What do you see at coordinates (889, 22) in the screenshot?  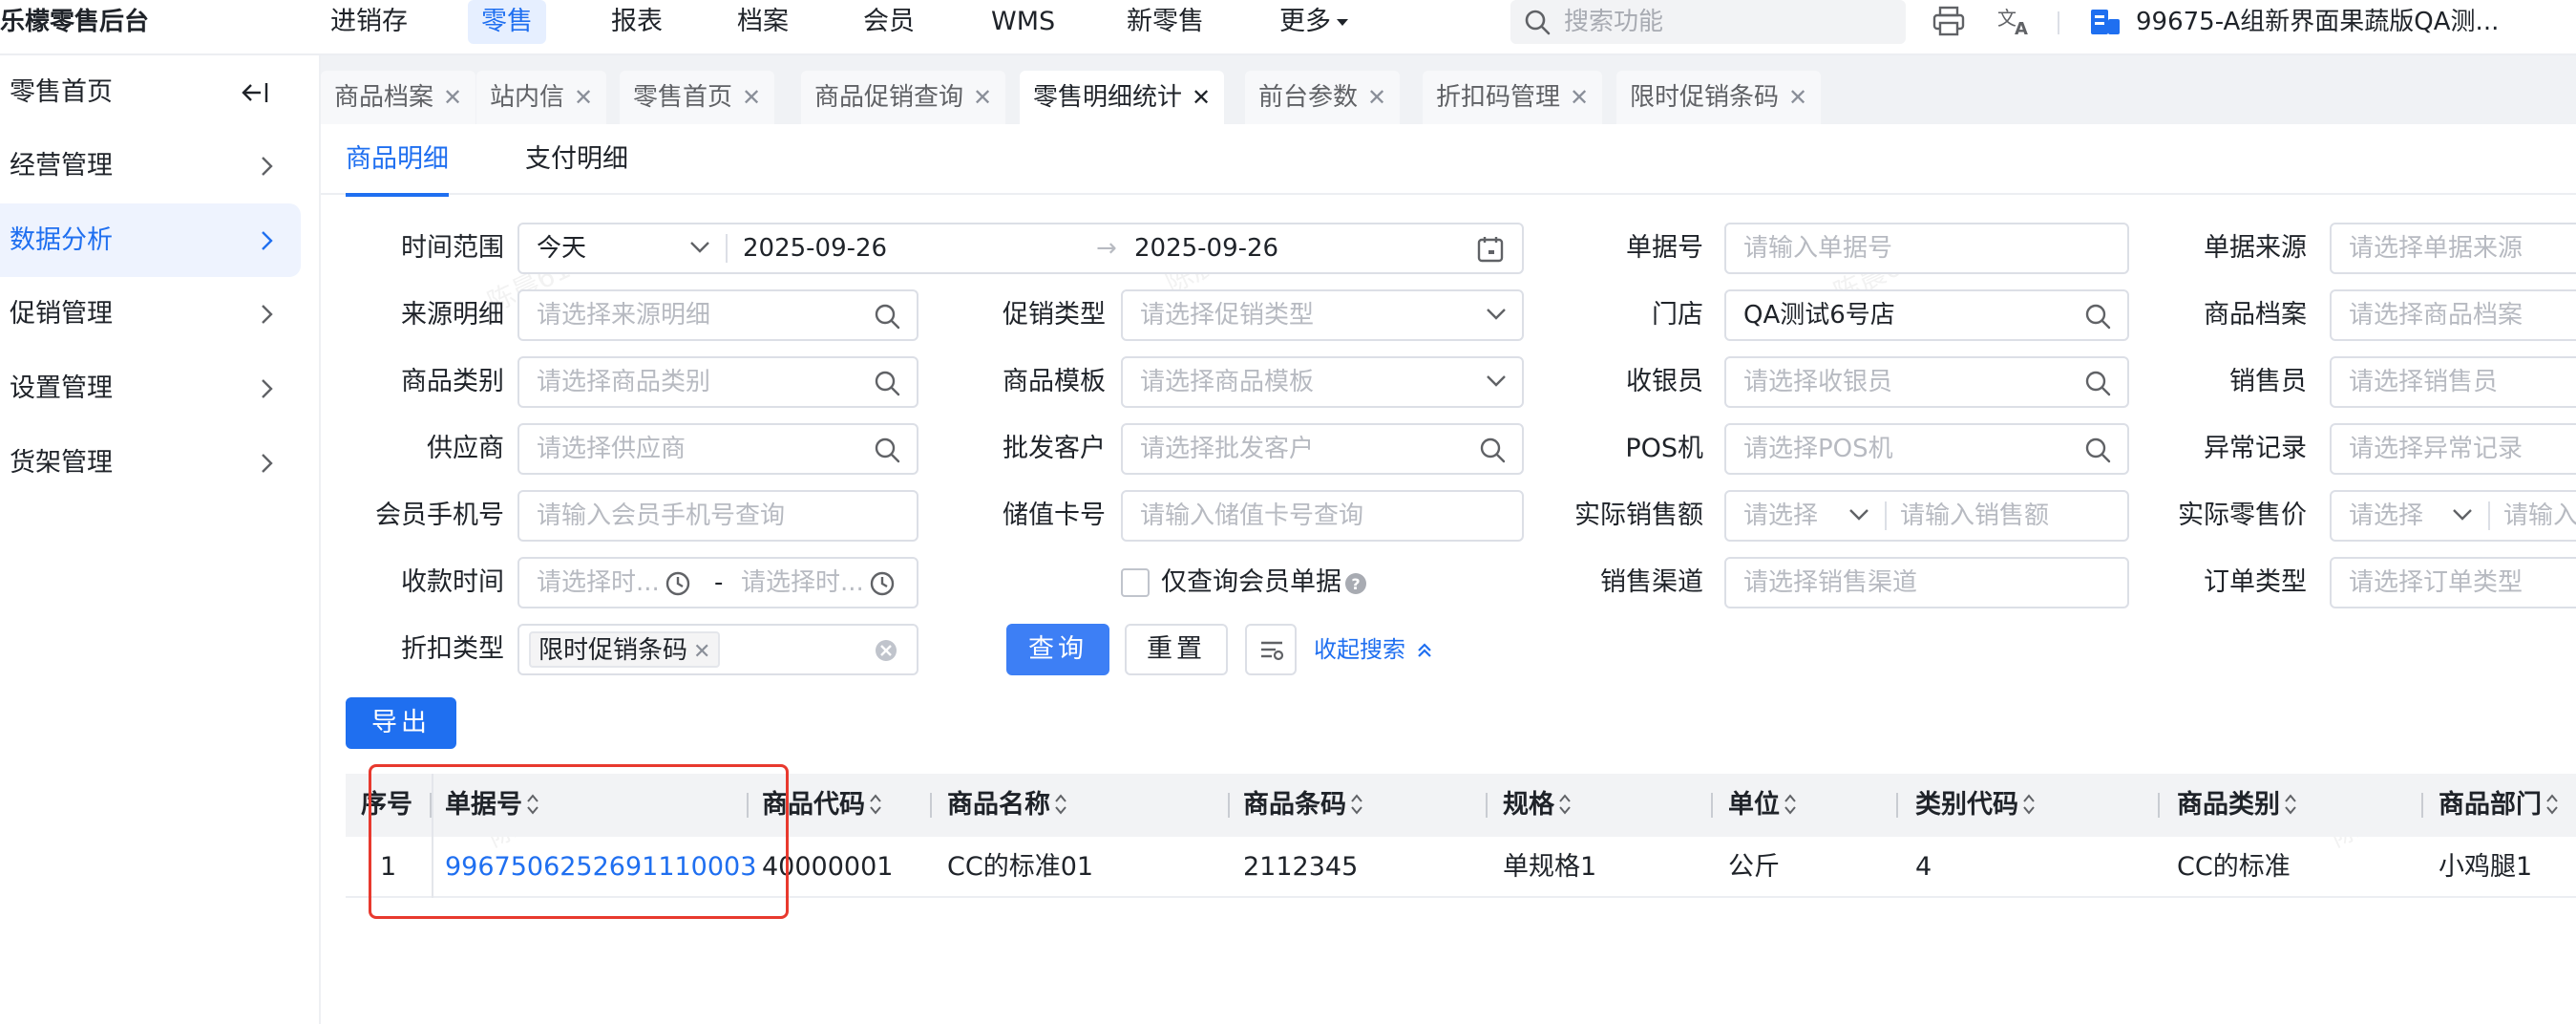 I see `nav-huiyuan: 会员` at bounding box center [889, 22].